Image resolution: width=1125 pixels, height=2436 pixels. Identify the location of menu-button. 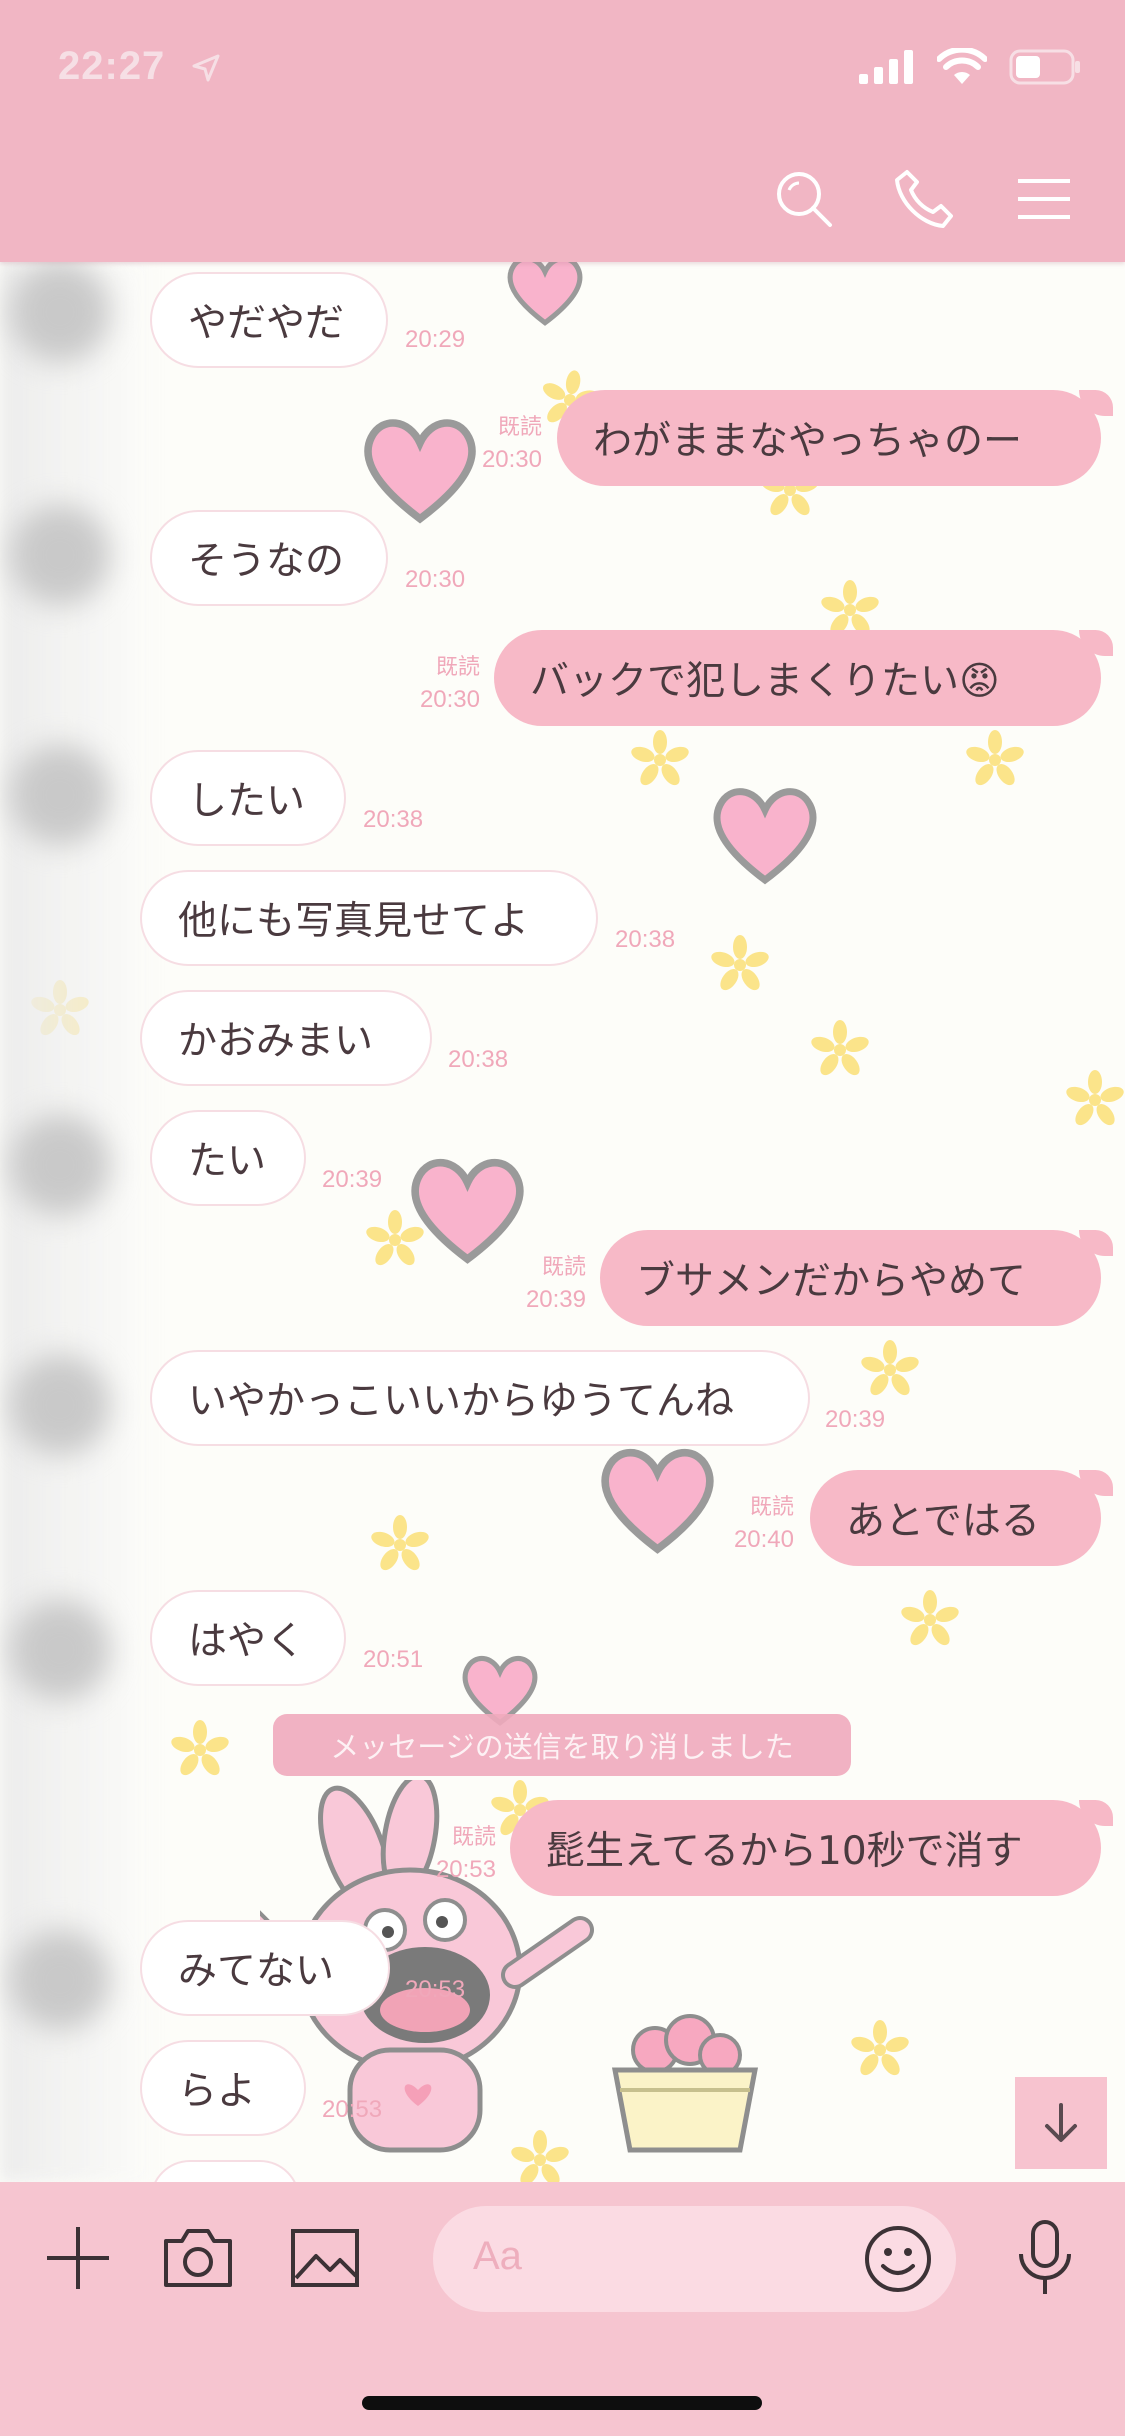
(1044, 199).